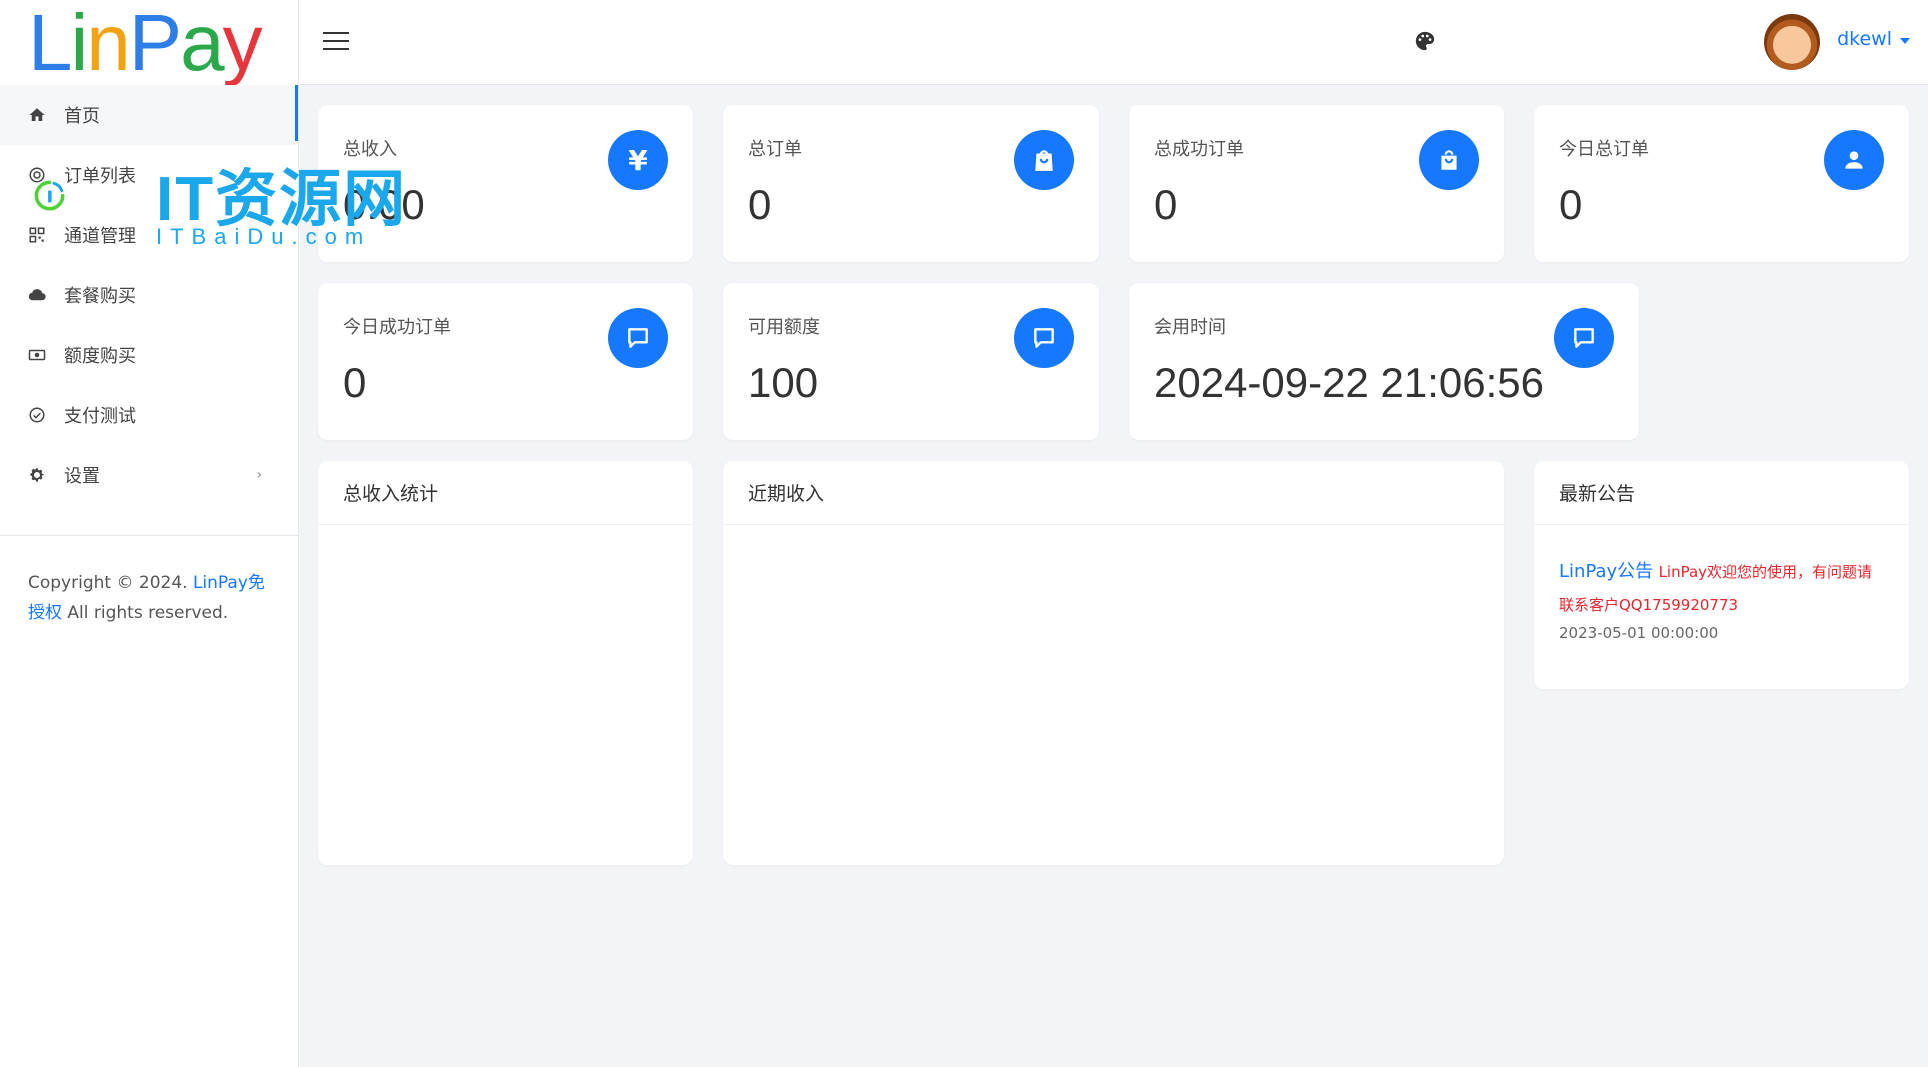 Image resolution: width=1928 pixels, height=1067 pixels. What do you see at coordinates (149, 115) in the screenshot?
I see `sidebar-item-home: 首页` at bounding box center [149, 115].